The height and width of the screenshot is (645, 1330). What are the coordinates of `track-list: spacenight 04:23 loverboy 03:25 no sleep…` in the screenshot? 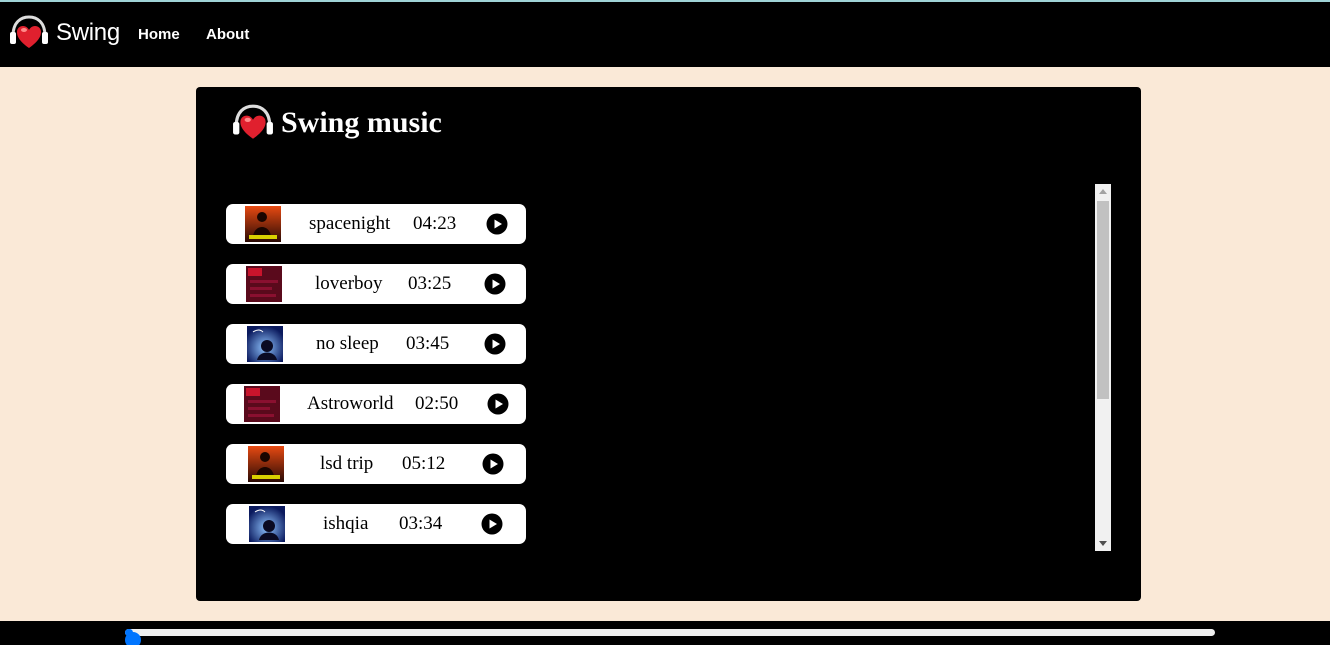 It's located at (376, 384).